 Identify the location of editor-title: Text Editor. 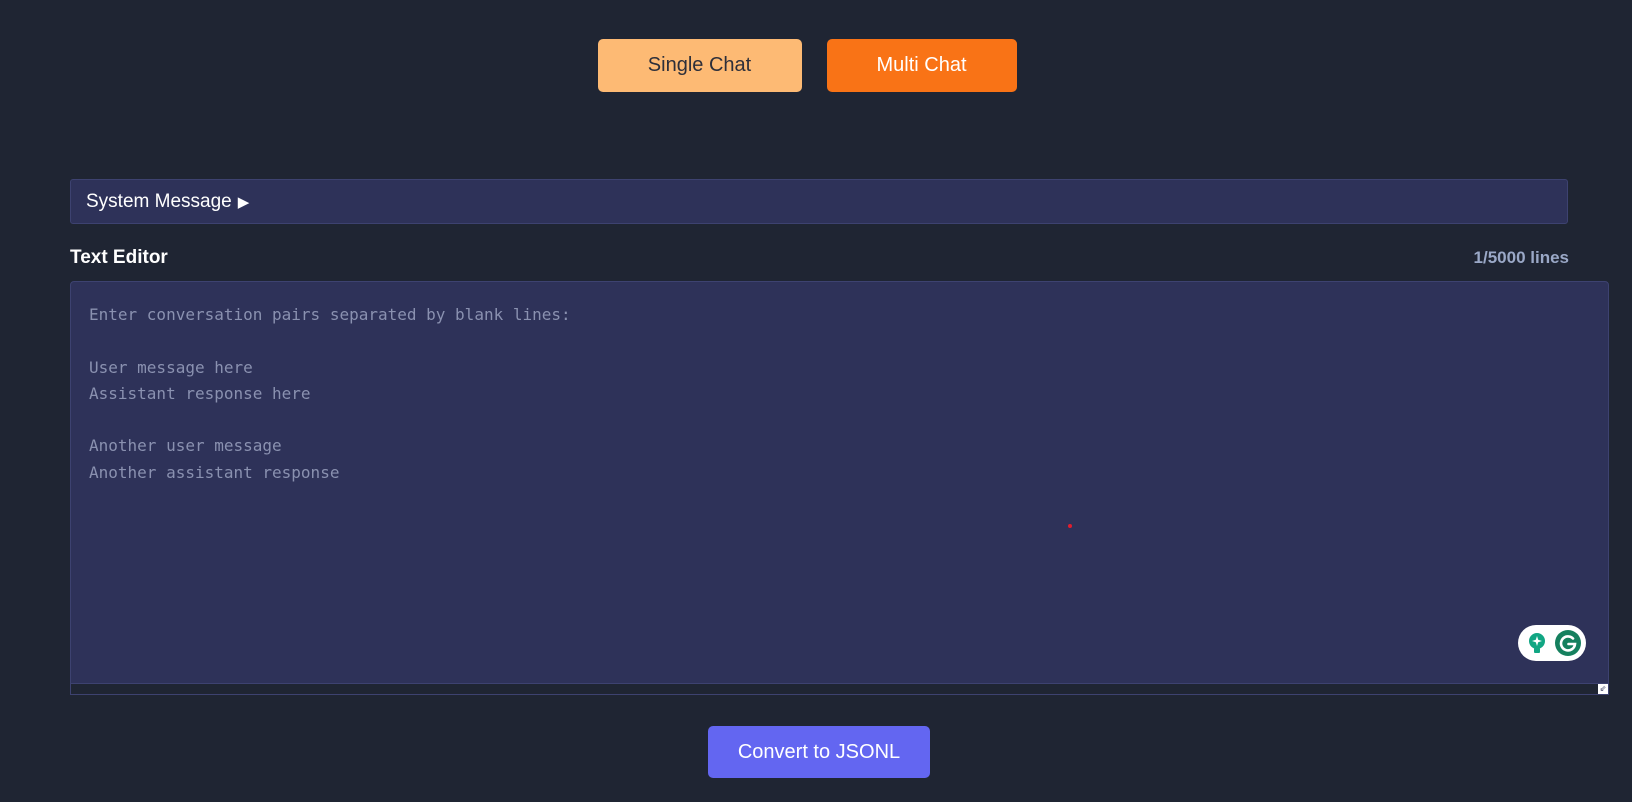
(119, 257).